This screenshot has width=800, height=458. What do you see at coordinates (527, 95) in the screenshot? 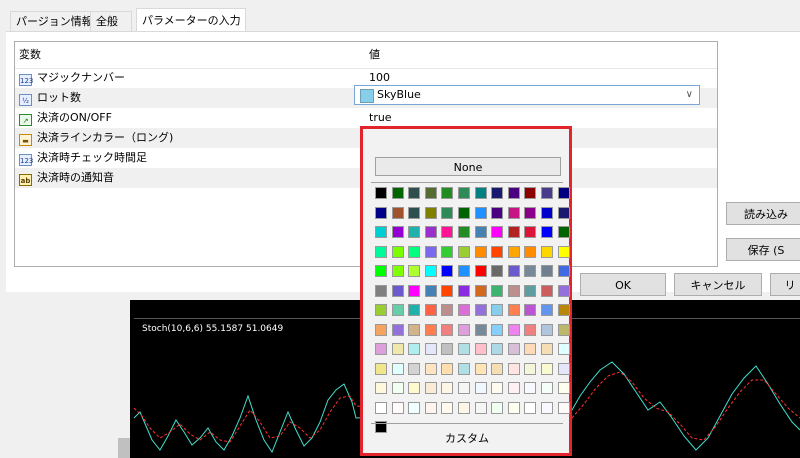
I see `line-color-dropdown: SkyBlue ∨` at bounding box center [527, 95].